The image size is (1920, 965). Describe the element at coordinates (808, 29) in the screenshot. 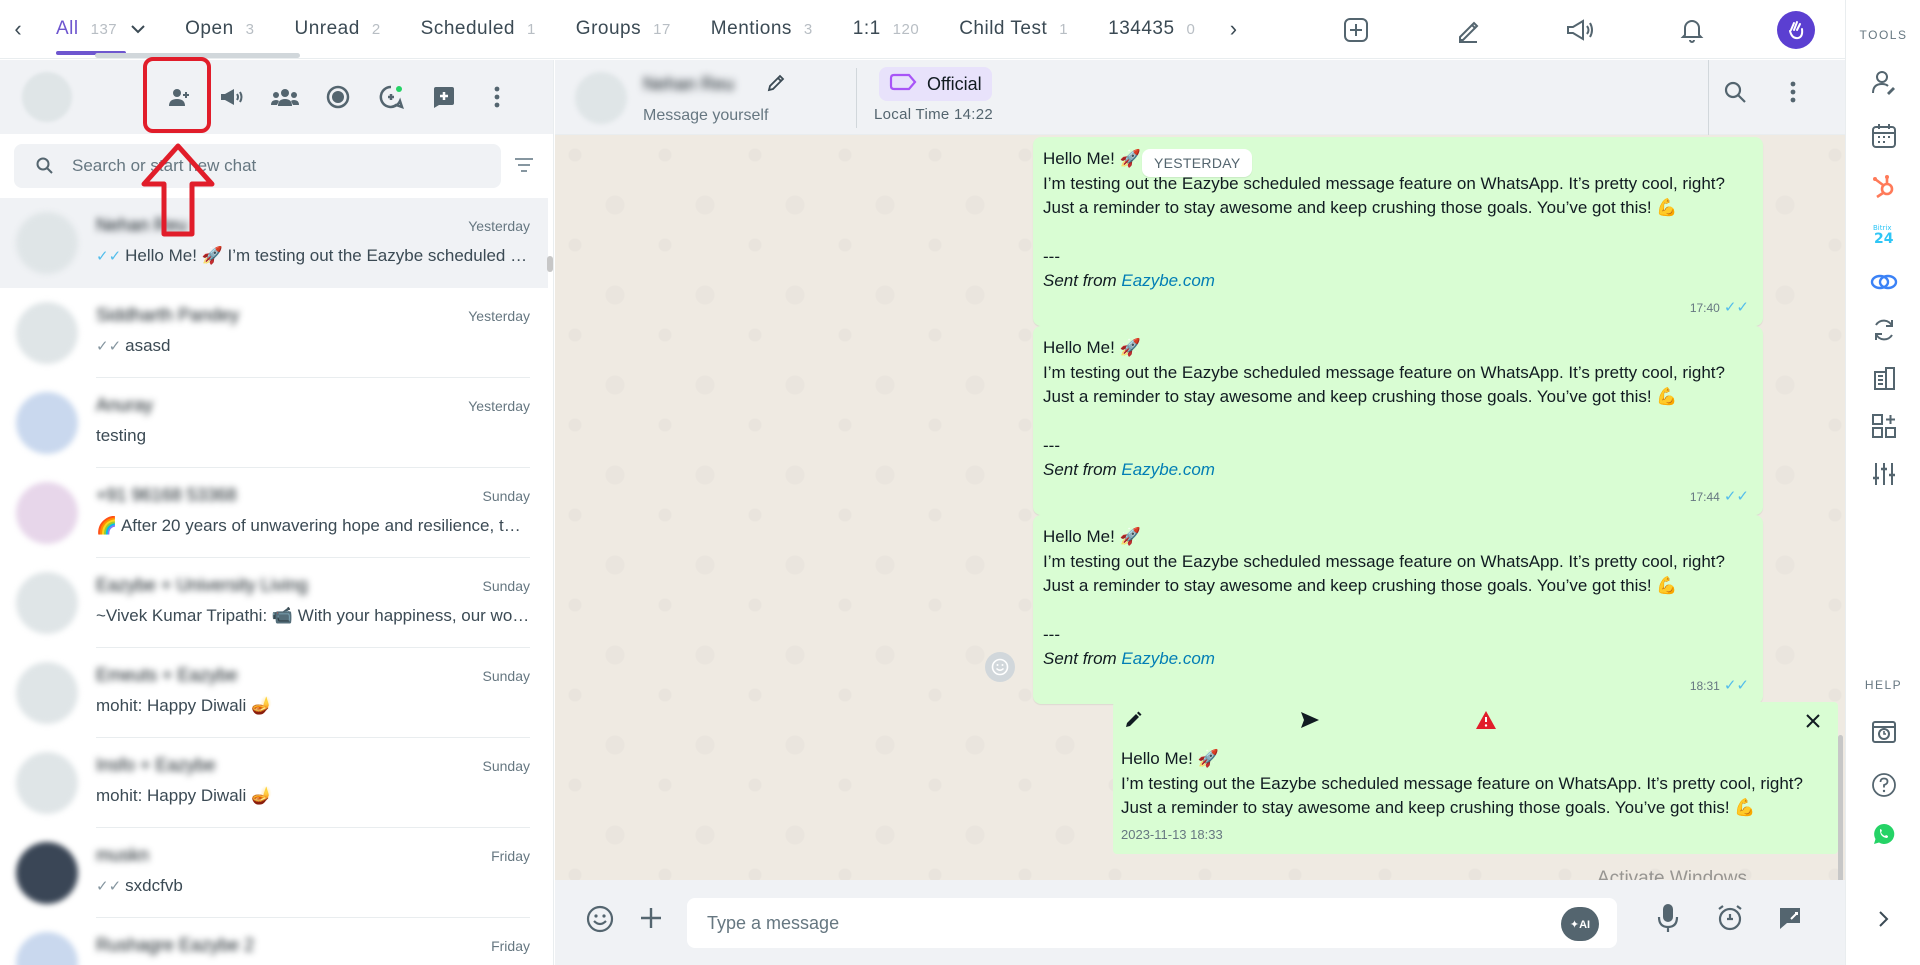

I see `tab-count: 3` at that location.